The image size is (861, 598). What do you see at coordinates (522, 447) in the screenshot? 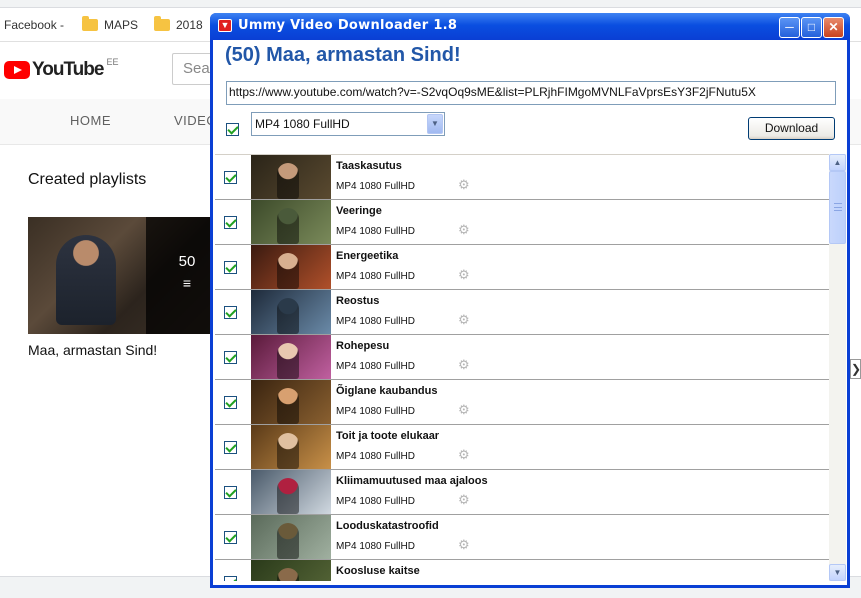
I see `video-row: Toit ja toote elukaar MP4 1080 FullHD ⚙` at bounding box center [522, 447].